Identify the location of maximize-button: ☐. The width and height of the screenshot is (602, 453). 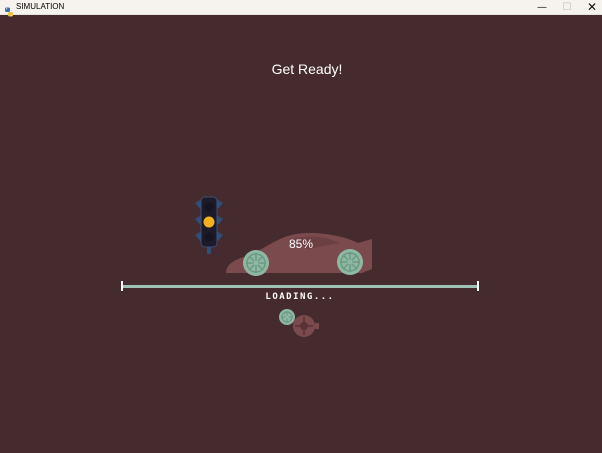
(567, 7).